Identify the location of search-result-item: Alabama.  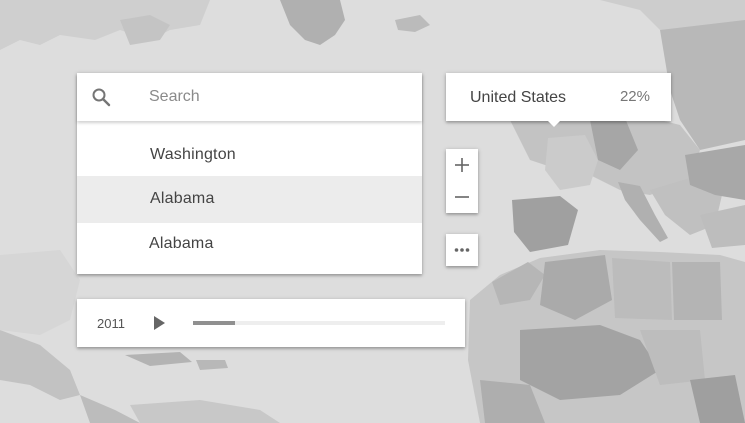
(249, 244).